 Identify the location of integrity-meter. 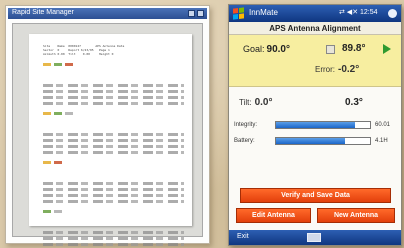
(323, 125).